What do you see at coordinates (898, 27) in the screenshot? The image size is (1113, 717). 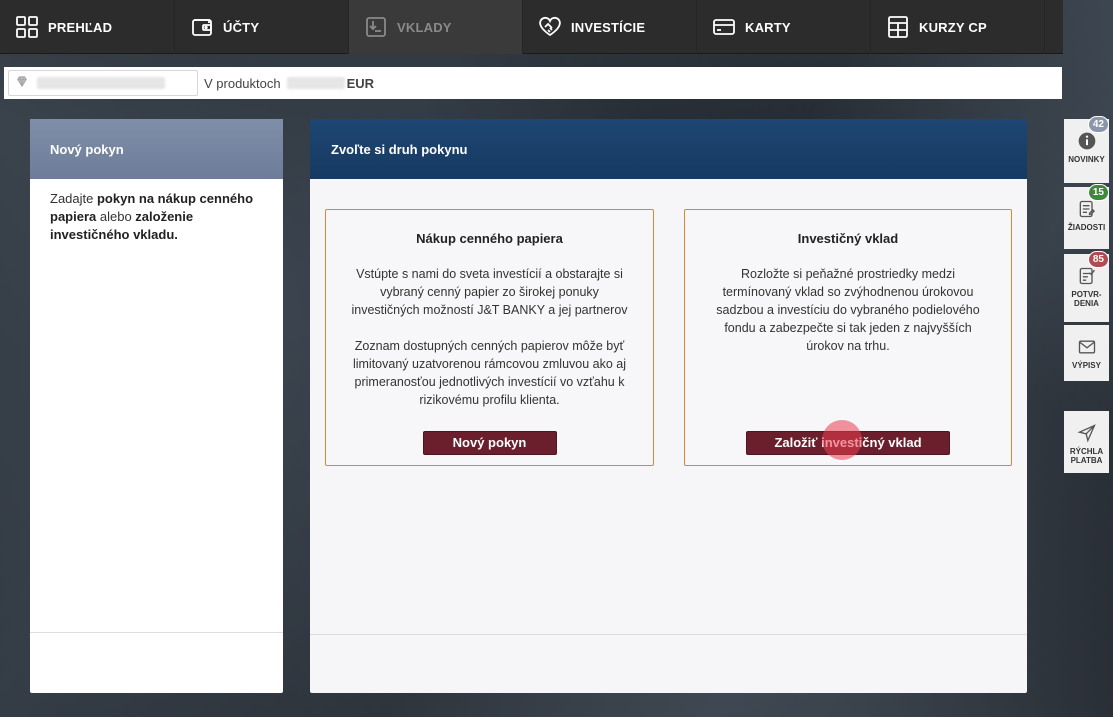 I see `table-icon` at bounding box center [898, 27].